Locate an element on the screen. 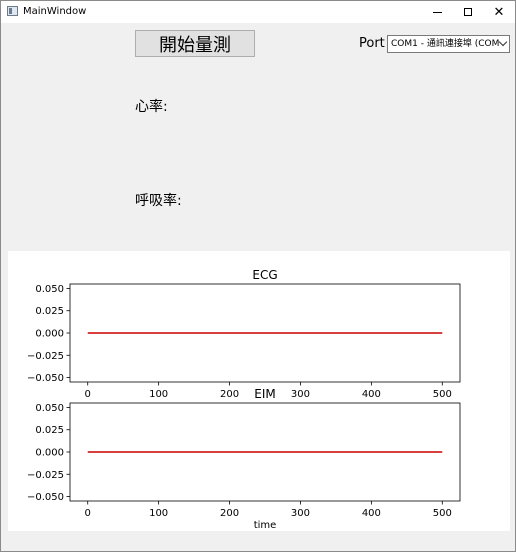 This screenshot has width=516, height=552. chart-0-x-tick-label: 100 is located at coordinates (158, 394).